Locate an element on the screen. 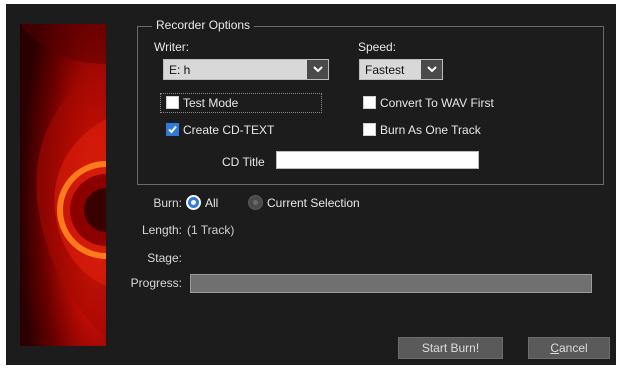 The width and height of the screenshot is (623, 369). cd-artwork-image is located at coordinates (63, 185).